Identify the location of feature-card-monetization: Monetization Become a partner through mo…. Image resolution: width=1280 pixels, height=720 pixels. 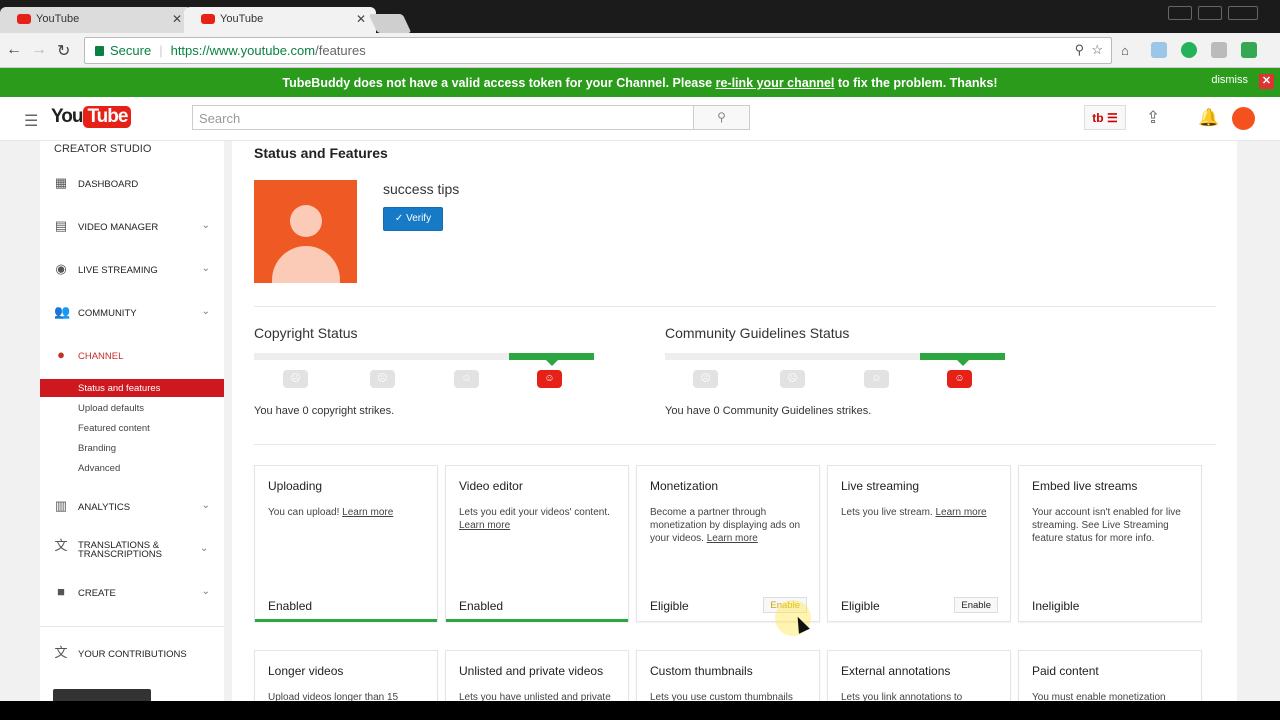
(728, 543).